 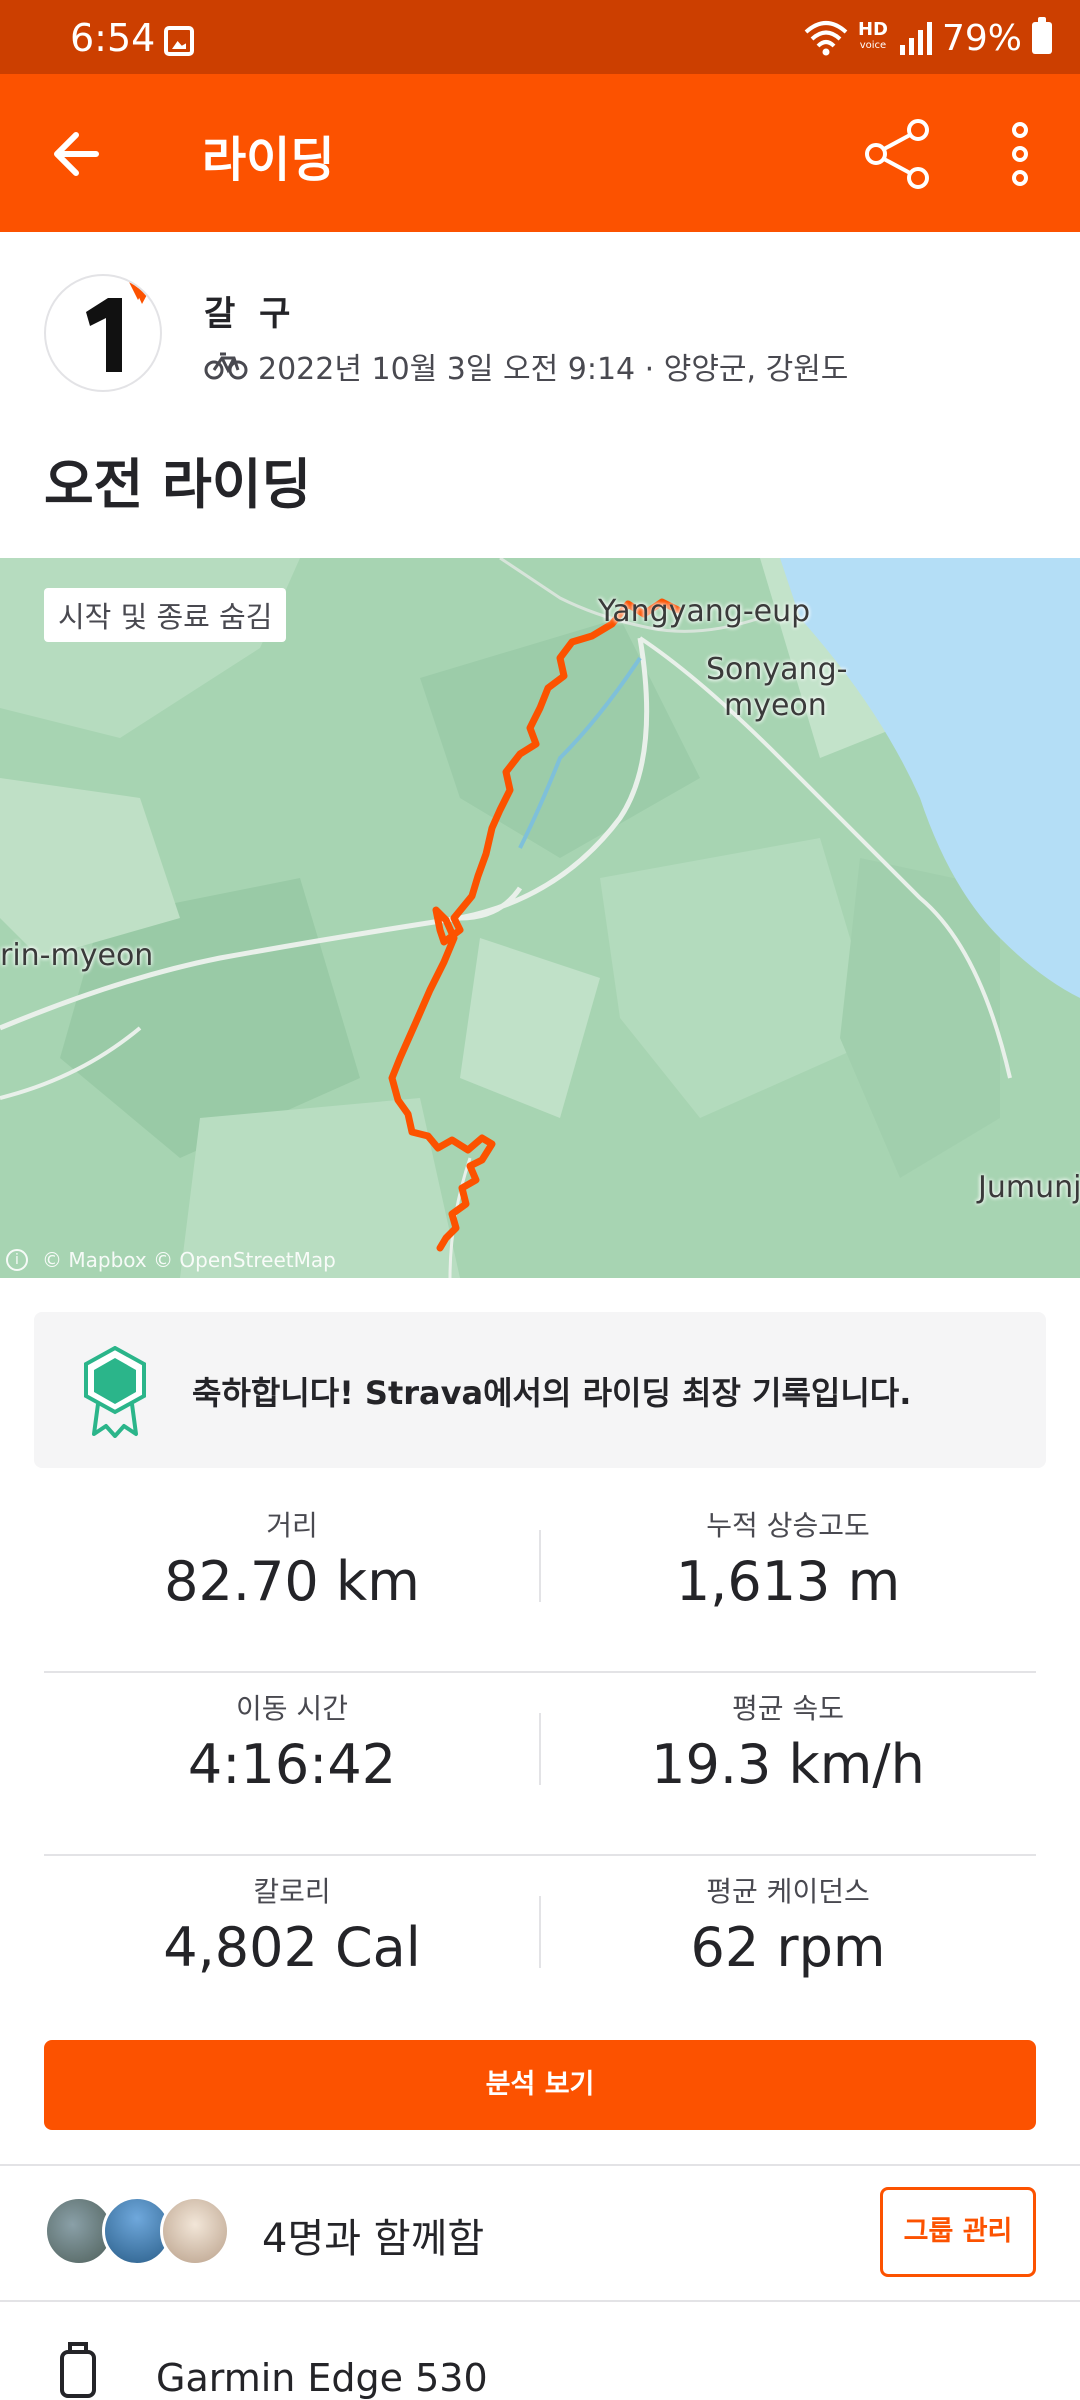 I want to click on activity-date-location: 2022년 10월 3일 오전 9:14 · 양양군, 강원도, so click(x=553, y=369).